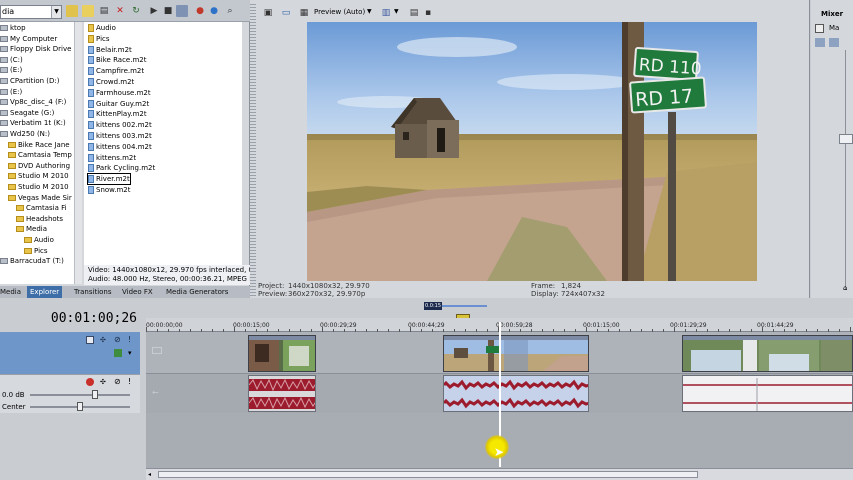  Describe the element at coordinates (11, 60) in the screenshot. I see `tree-item: (C:)` at that location.